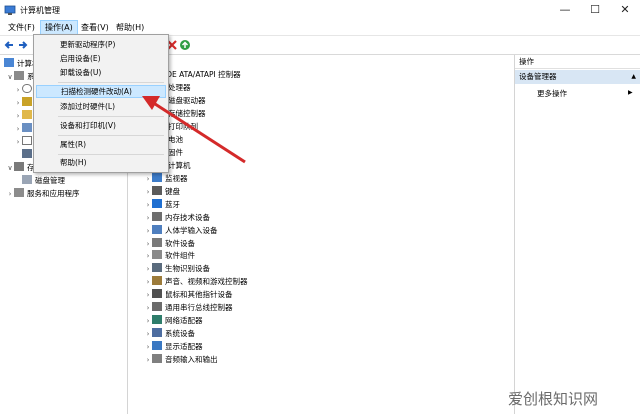 Image resolution: width=640 pixels, height=414 pixels. What do you see at coordinates (198, 132) in the screenshot?
I see `annotation-arrow-shaft` at bounding box center [198, 132].